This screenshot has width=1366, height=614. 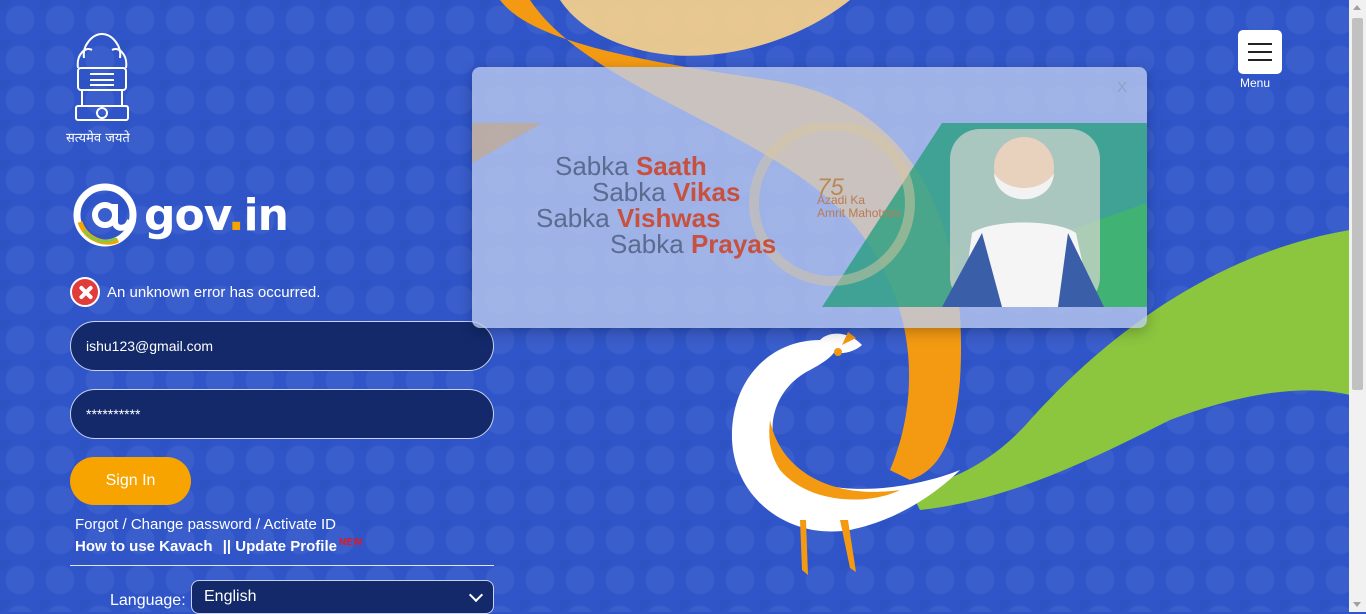 I want to click on scroll-down-arrow-icon, so click(x=1357, y=604).